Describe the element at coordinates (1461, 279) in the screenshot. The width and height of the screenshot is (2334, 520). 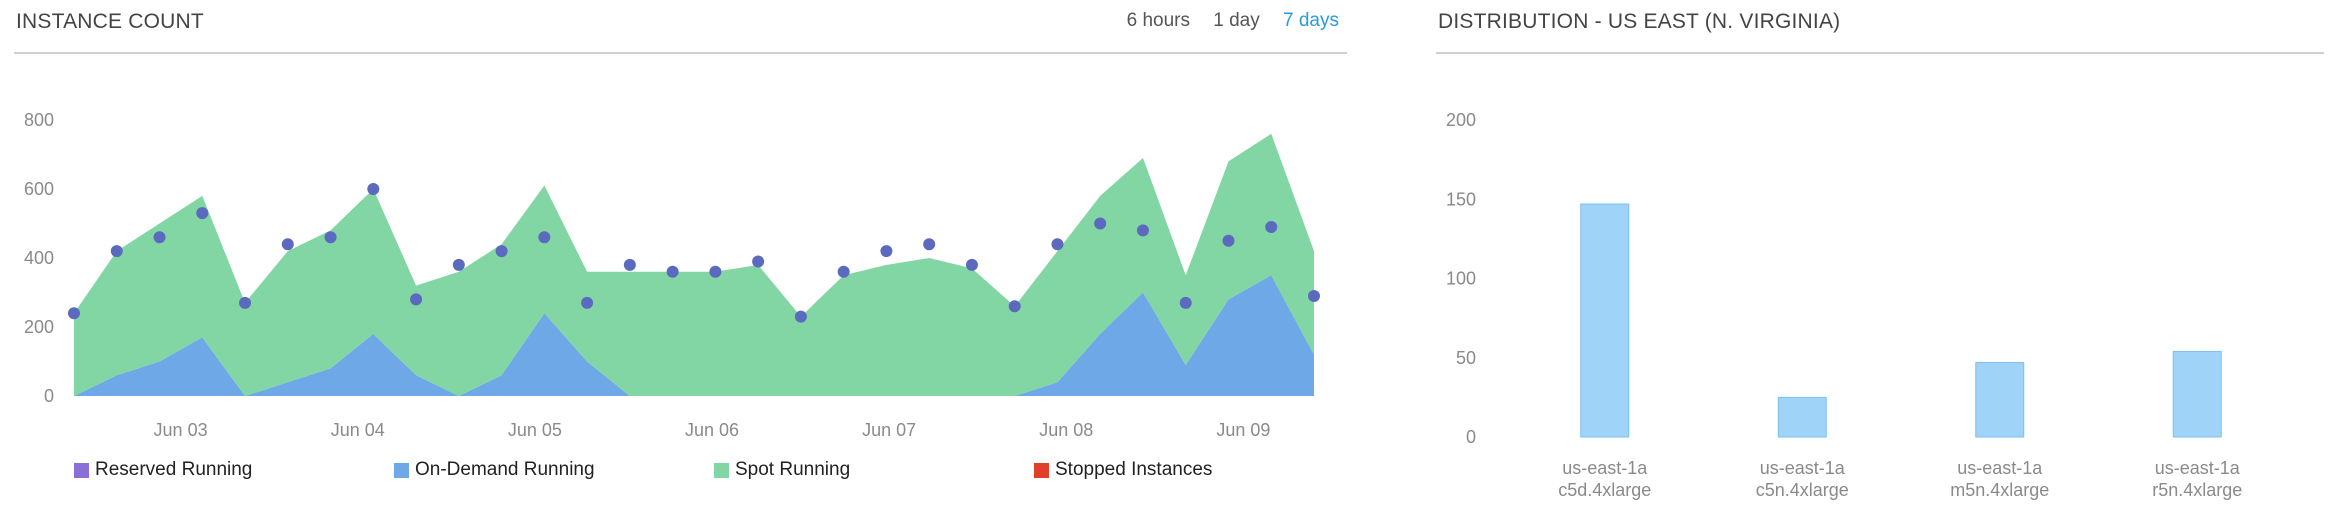
I see `y-tick-label: 100` at that location.